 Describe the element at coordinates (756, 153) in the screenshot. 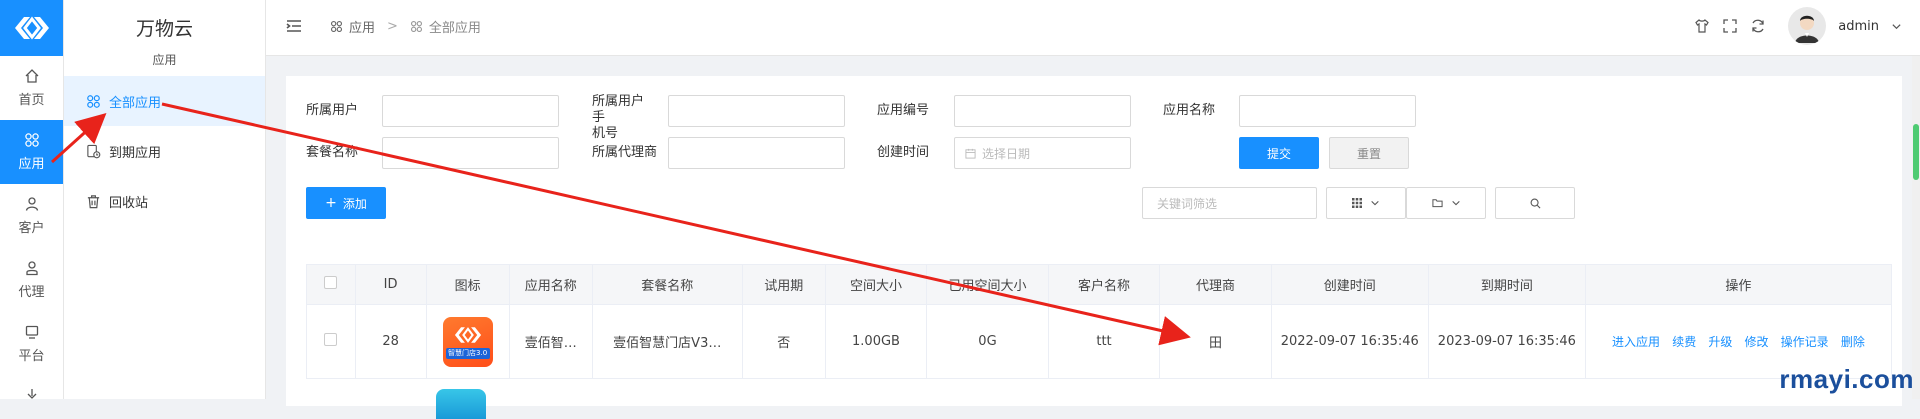

I see `agent-input` at that location.